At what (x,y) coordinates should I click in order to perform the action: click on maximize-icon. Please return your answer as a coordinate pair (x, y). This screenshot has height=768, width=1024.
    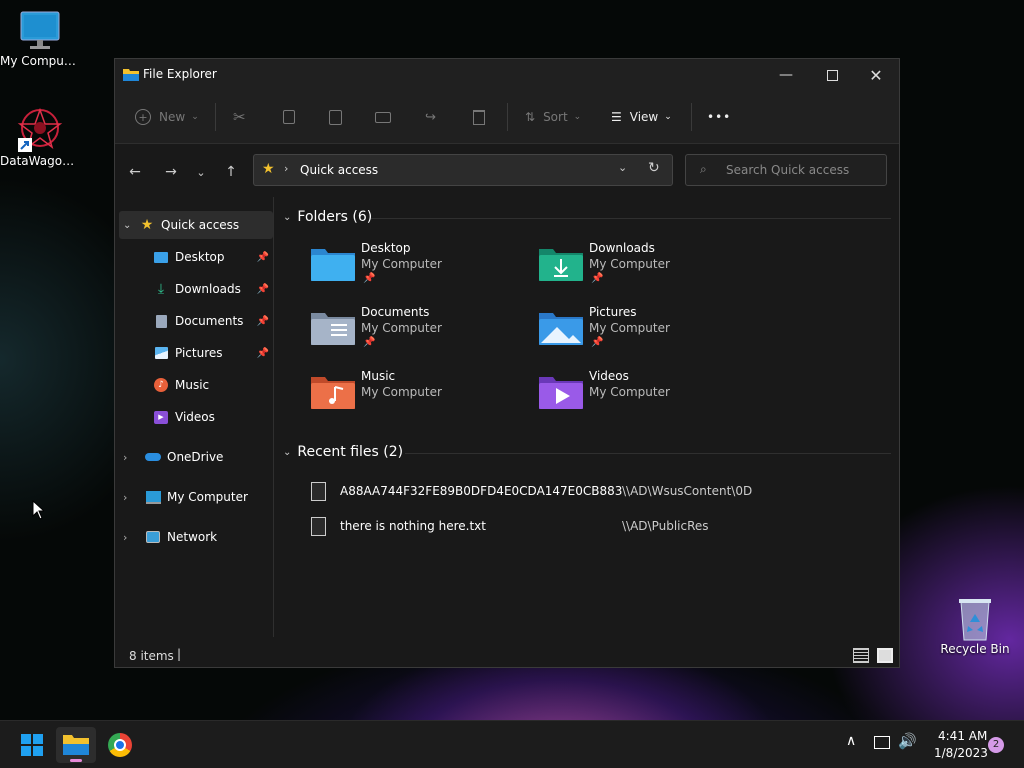
    Looking at the image, I should click on (832, 75).